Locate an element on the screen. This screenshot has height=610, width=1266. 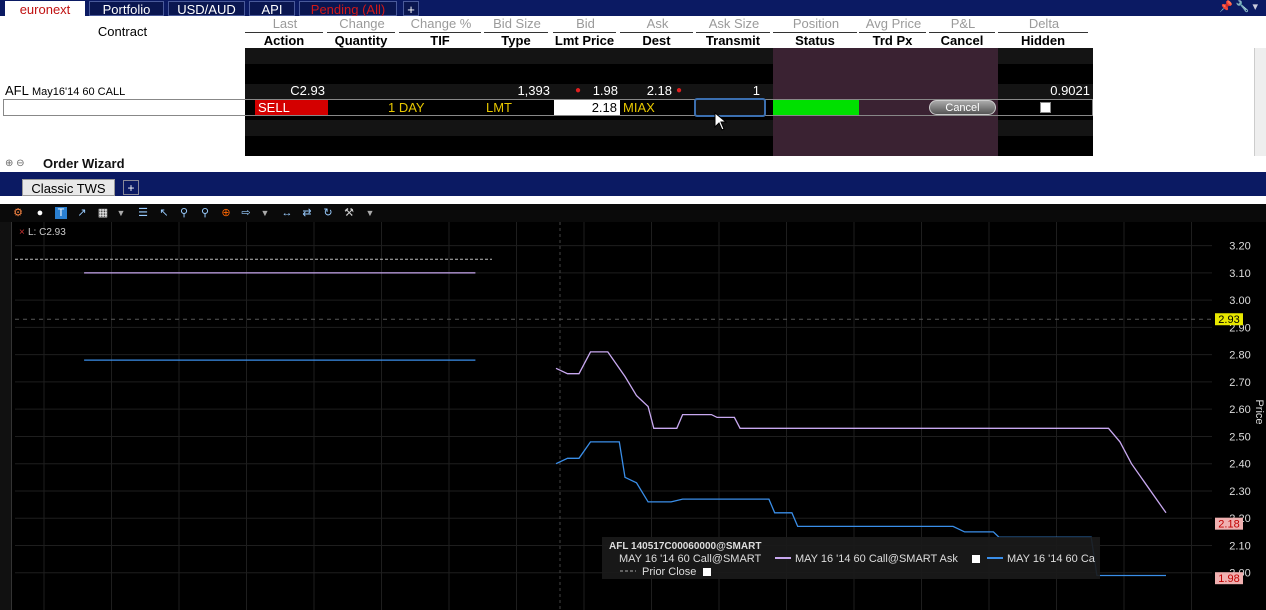
header-last: Last is located at coordinates (285, 24).